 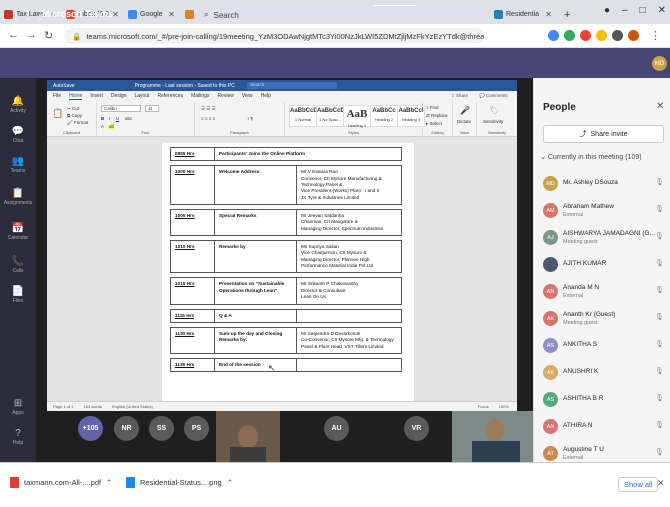 What do you see at coordinates (57, 96) in the screenshot?
I see `word-menu-item: File` at bounding box center [57, 96].